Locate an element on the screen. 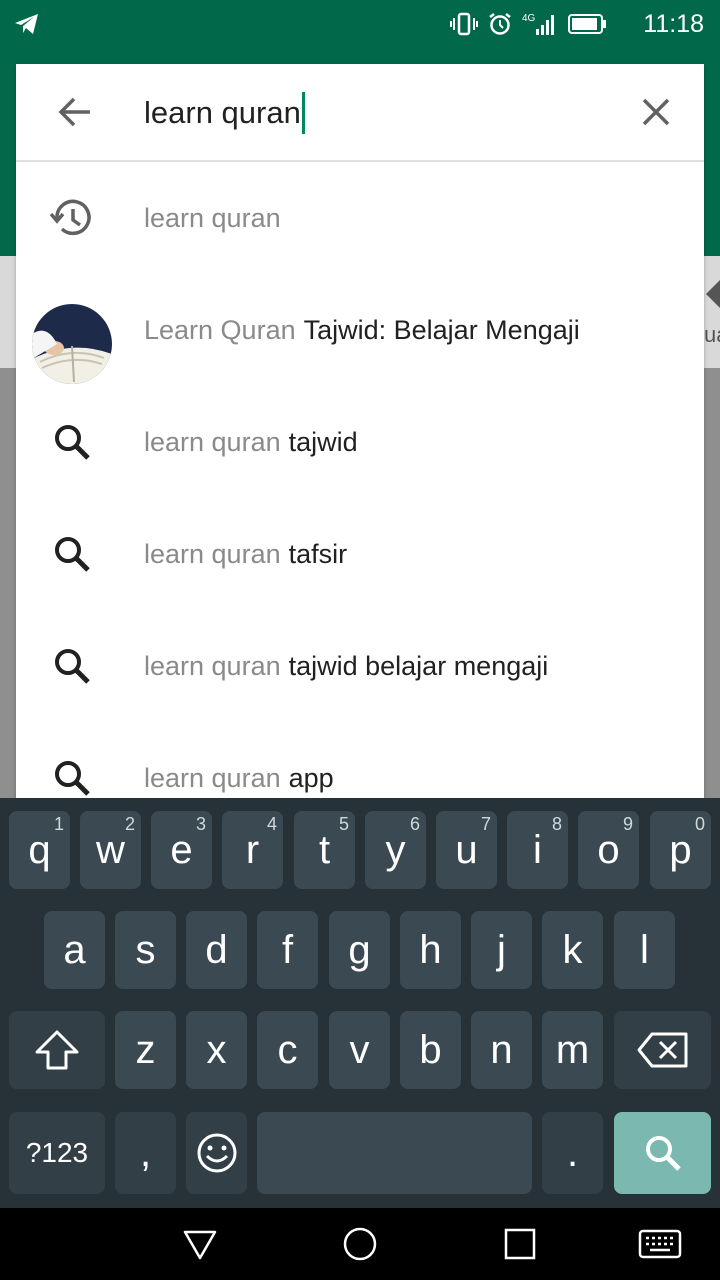  key-c: c is located at coordinates (287, 1050).